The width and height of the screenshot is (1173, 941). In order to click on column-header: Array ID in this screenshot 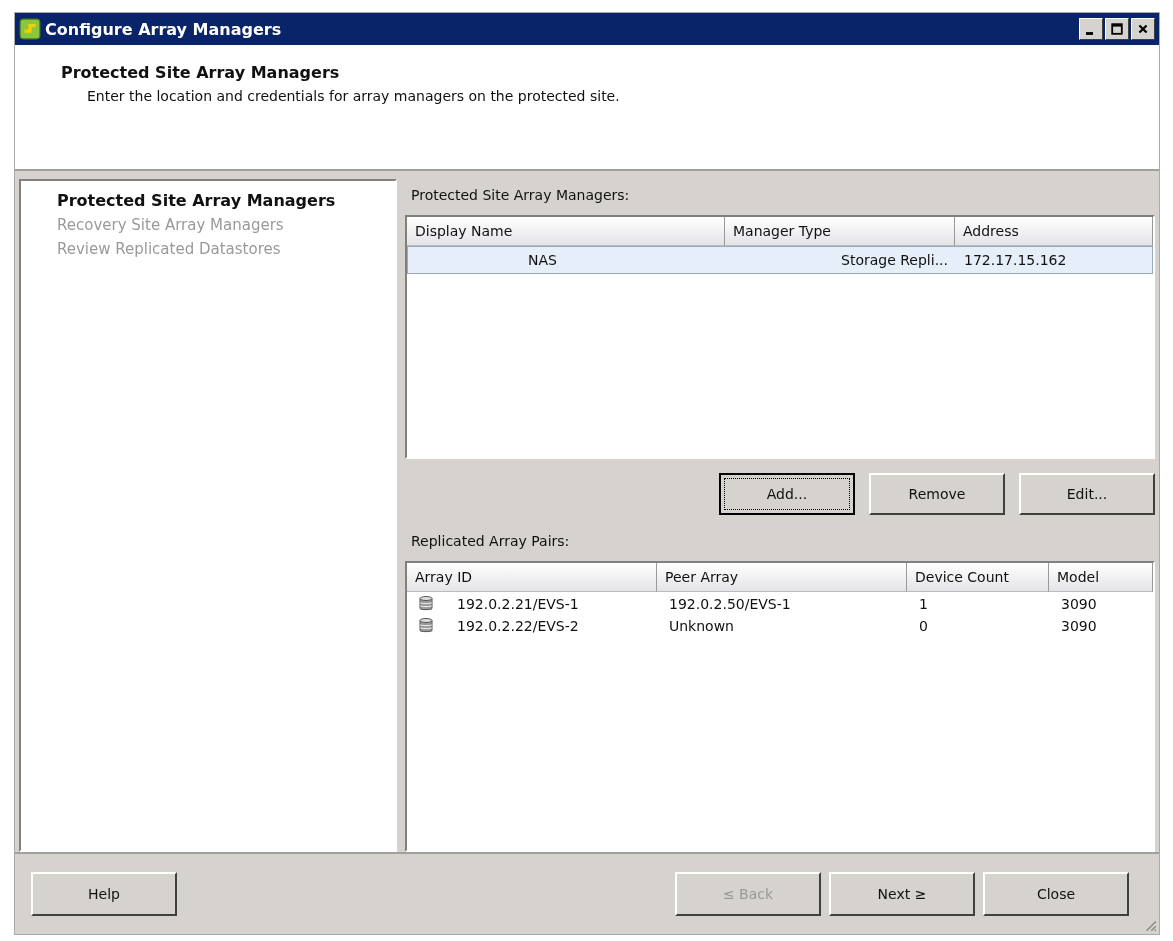, I will do `click(532, 577)`.